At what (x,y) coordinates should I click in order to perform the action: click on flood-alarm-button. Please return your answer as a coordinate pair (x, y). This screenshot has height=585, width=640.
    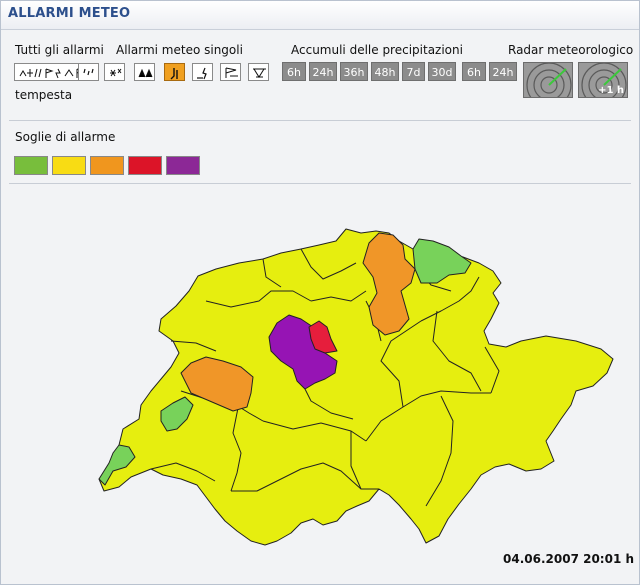
    Looking at the image, I should click on (230, 72).